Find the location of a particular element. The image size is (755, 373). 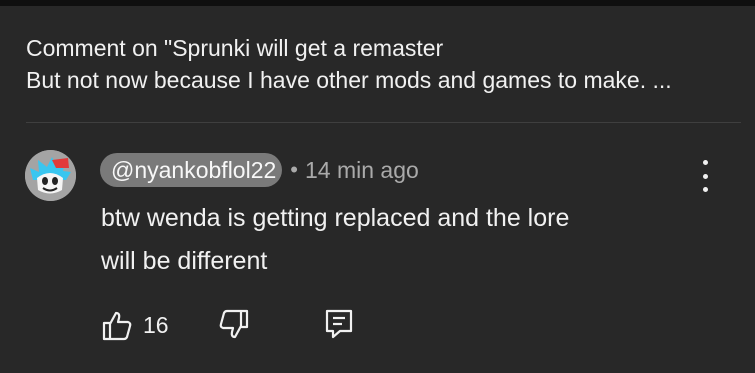

reply-icon is located at coordinates (339, 324).